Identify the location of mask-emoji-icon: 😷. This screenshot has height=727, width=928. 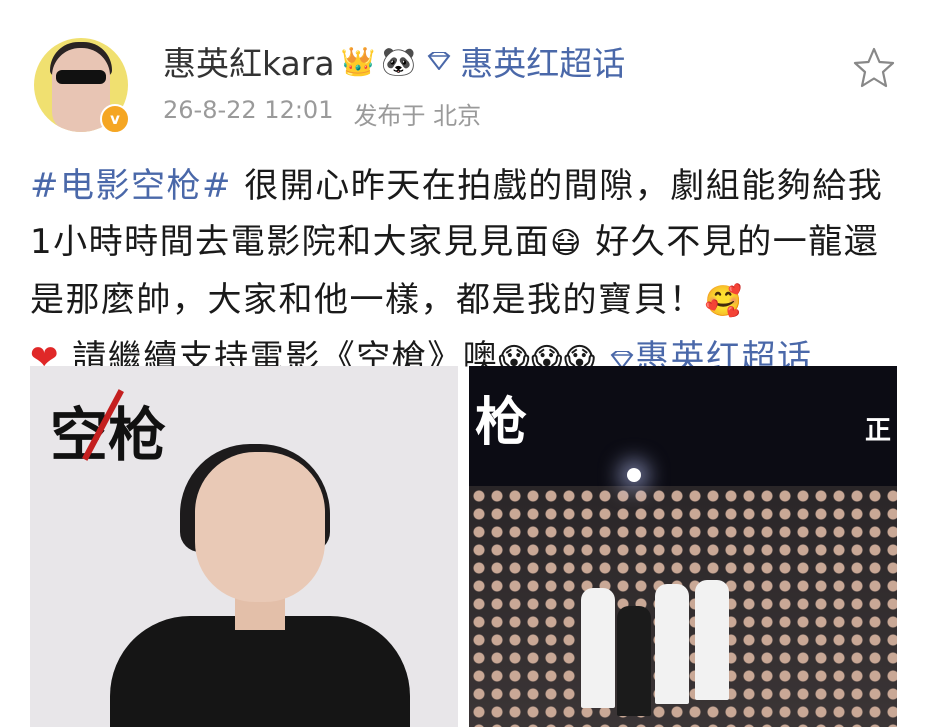
(566, 243).